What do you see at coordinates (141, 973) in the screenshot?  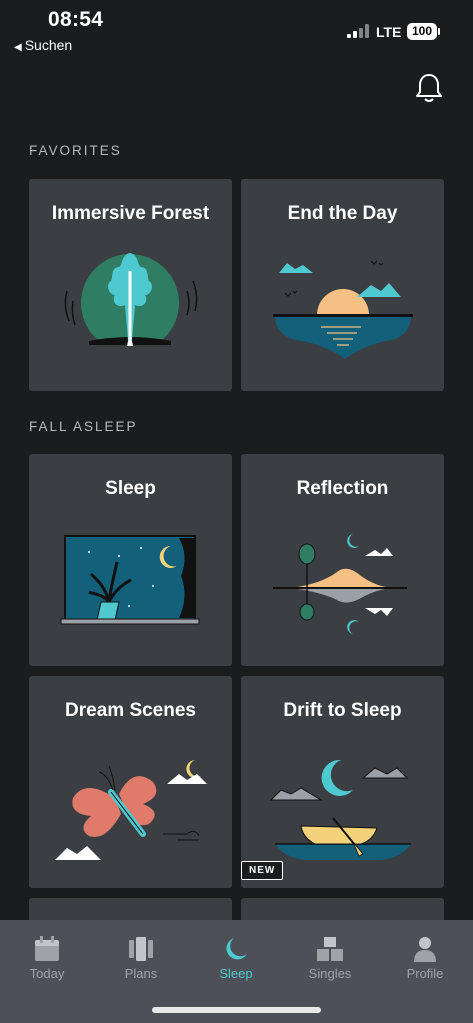 I see `tab-label: Plans` at bounding box center [141, 973].